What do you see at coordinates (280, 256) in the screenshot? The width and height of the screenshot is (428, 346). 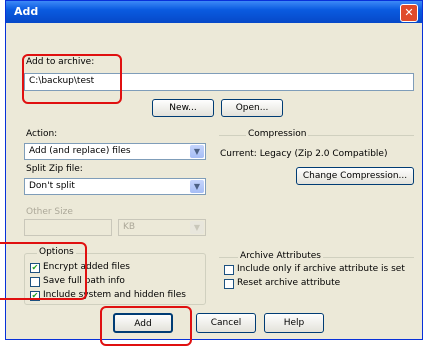 I see `archive-attributes-group-label: Archive Attributes` at bounding box center [280, 256].